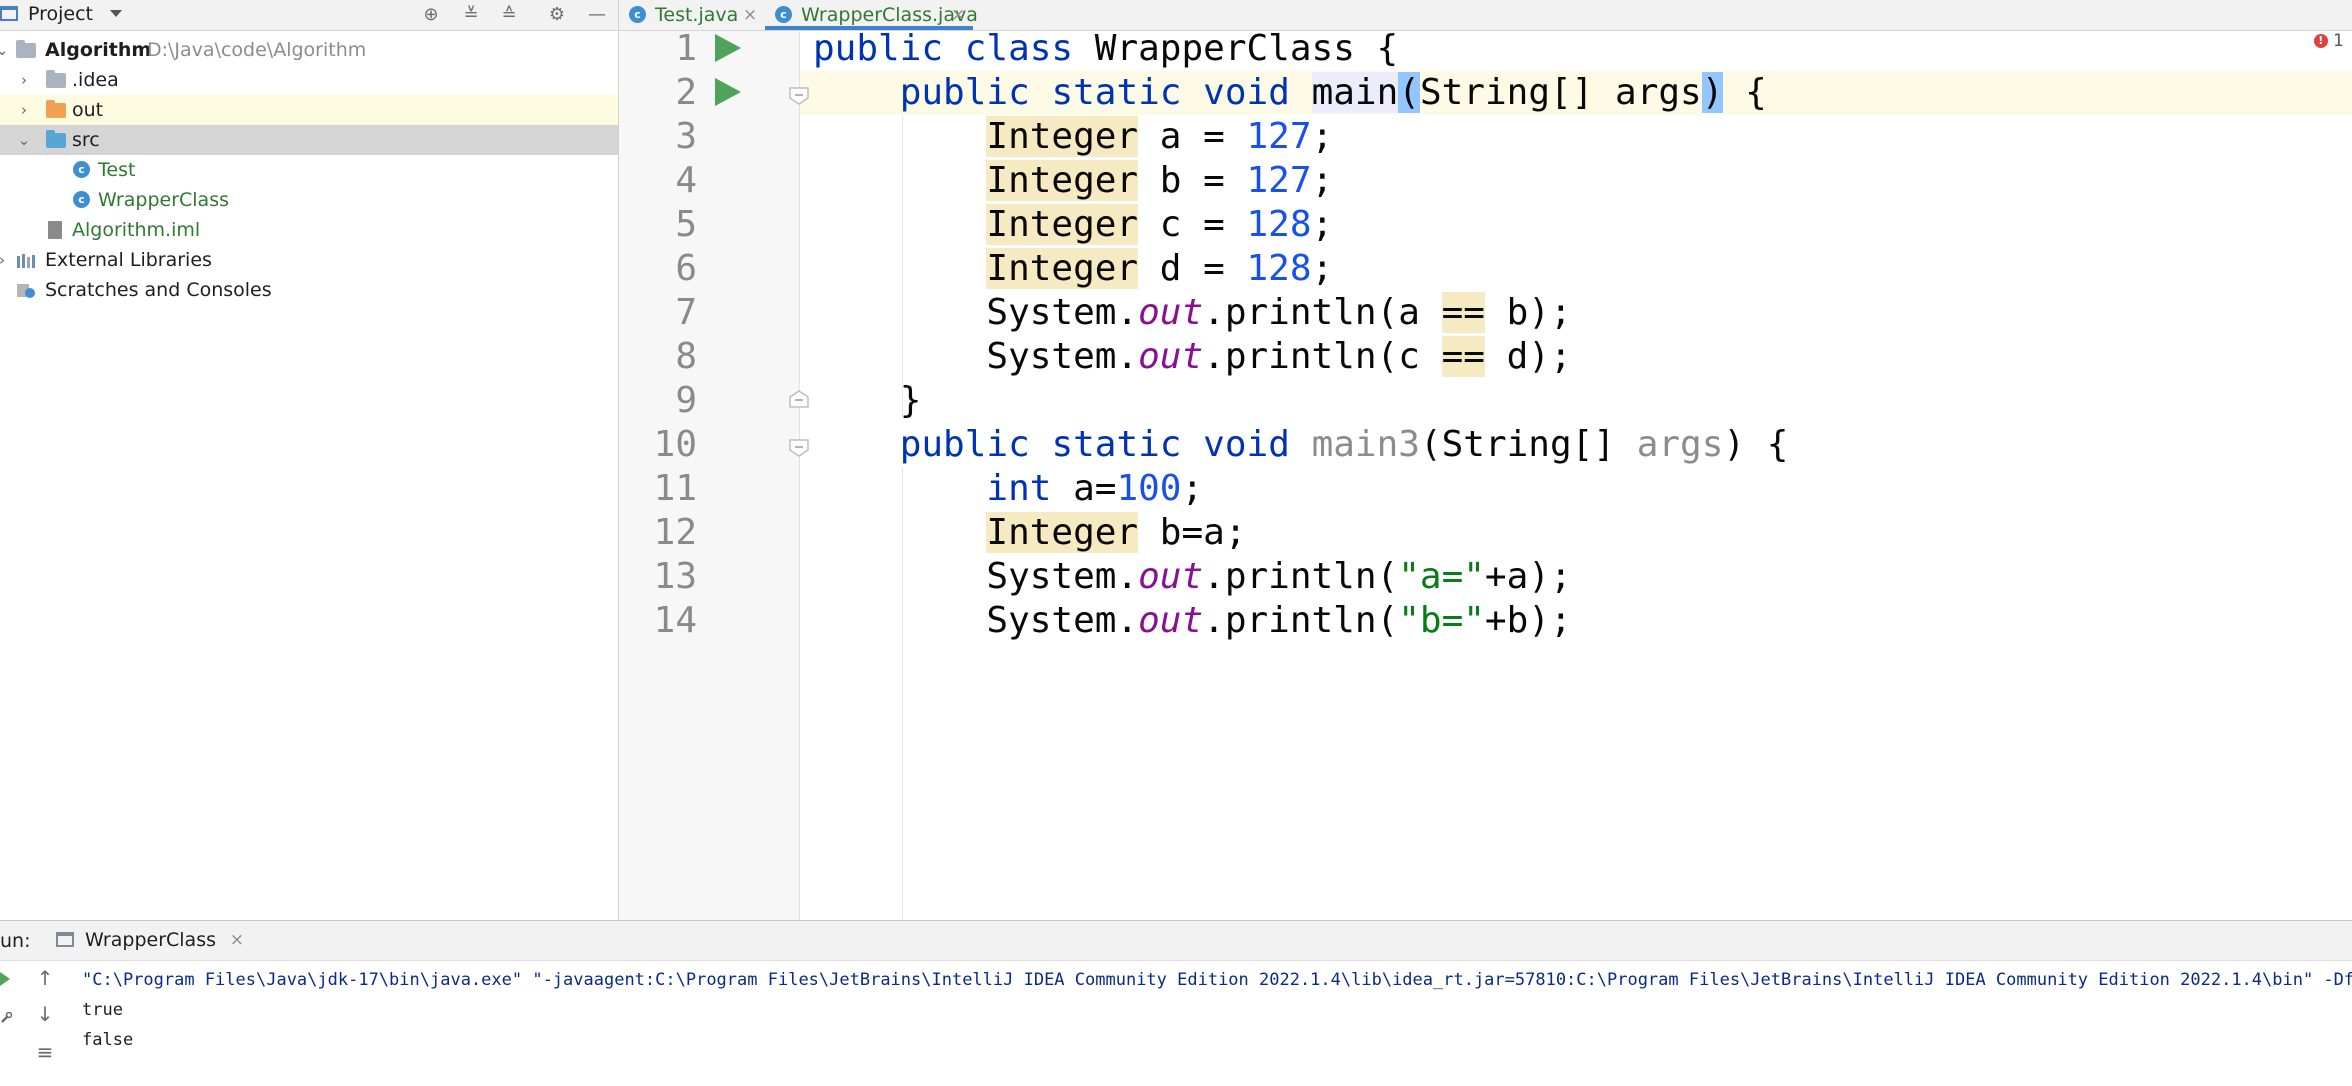 This screenshot has height=1086, width=2352. I want to click on code-token-unused: args, so click(1680, 444).